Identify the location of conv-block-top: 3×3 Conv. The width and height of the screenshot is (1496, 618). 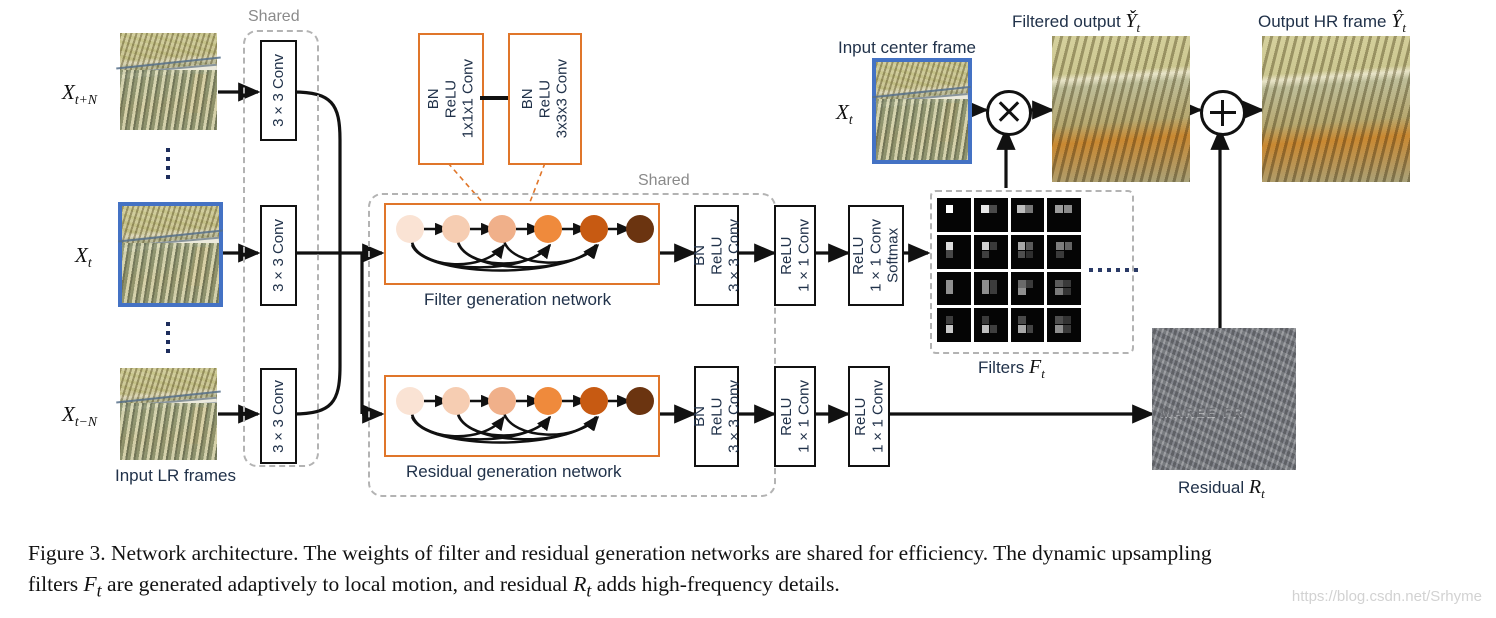
(278, 90).